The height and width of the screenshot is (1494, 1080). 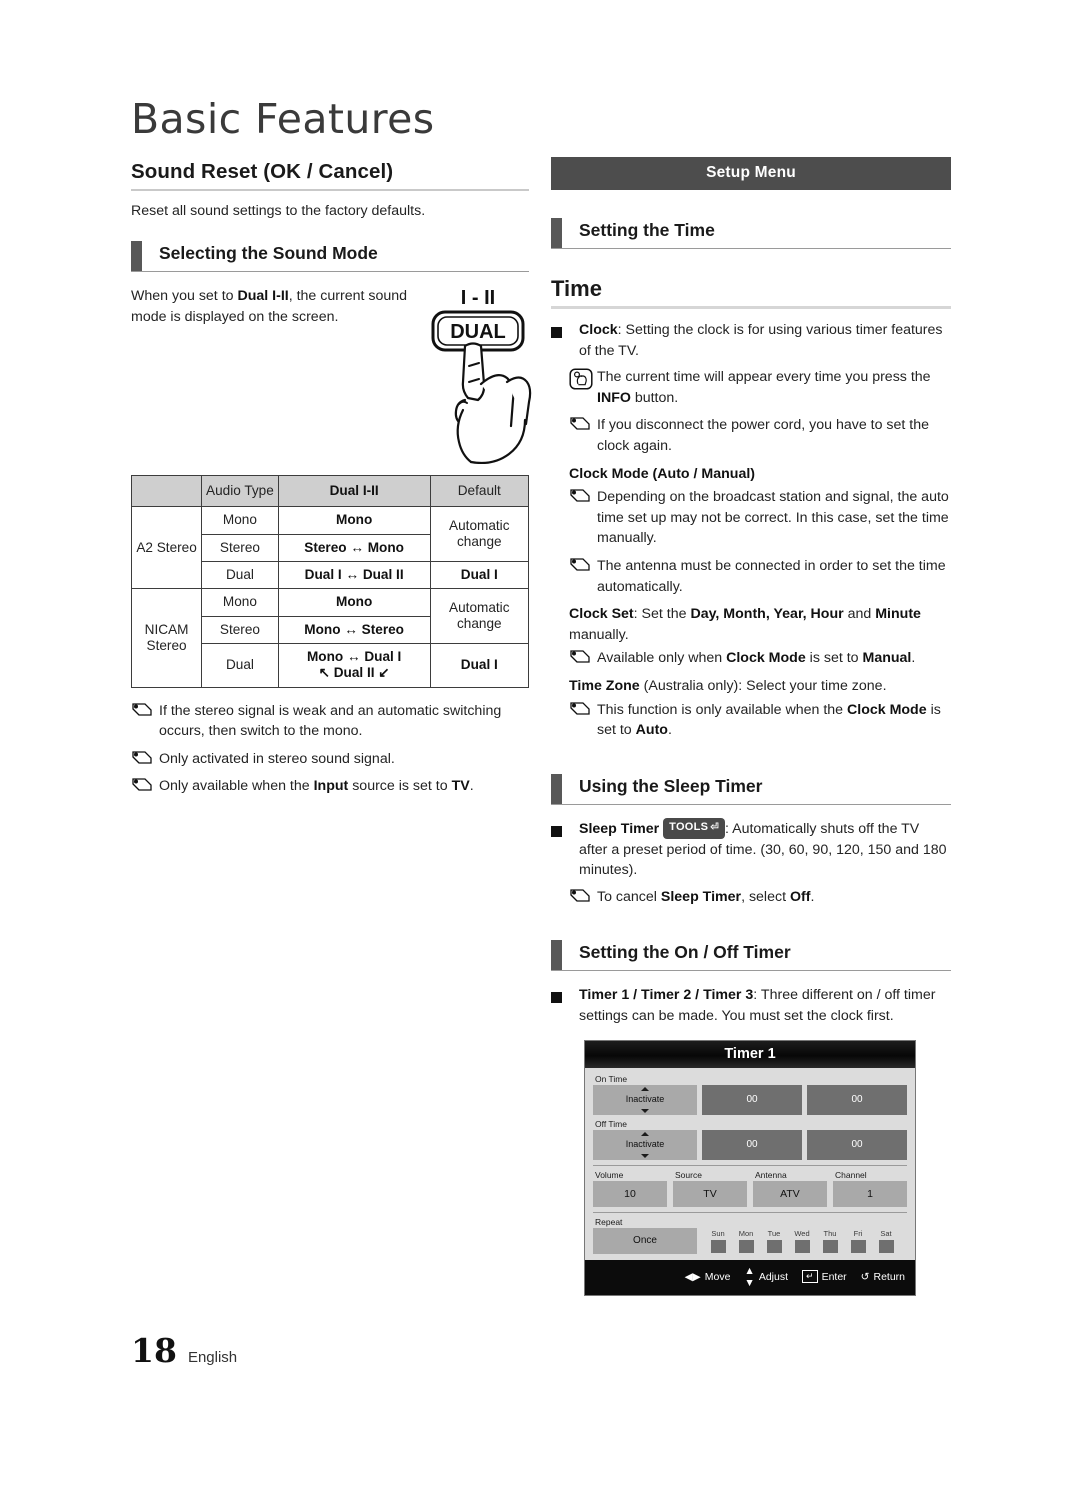 What do you see at coordinates (750, 1277) in the screenshot?
I see `osd-footer-hints: ◀▶ Move ▲ ▼ Adjust ↵ Enter ↺ Return` at bounding box center [750, 1277].